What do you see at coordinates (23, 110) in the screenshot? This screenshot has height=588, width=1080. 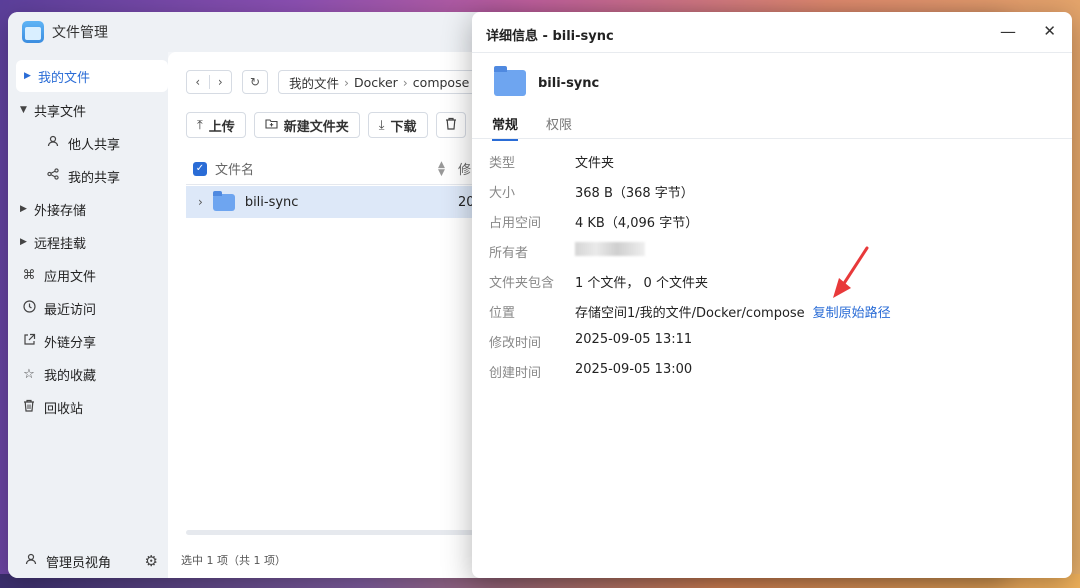 I see `caret-down-icon: ▼` at bounding box center [23, 110].